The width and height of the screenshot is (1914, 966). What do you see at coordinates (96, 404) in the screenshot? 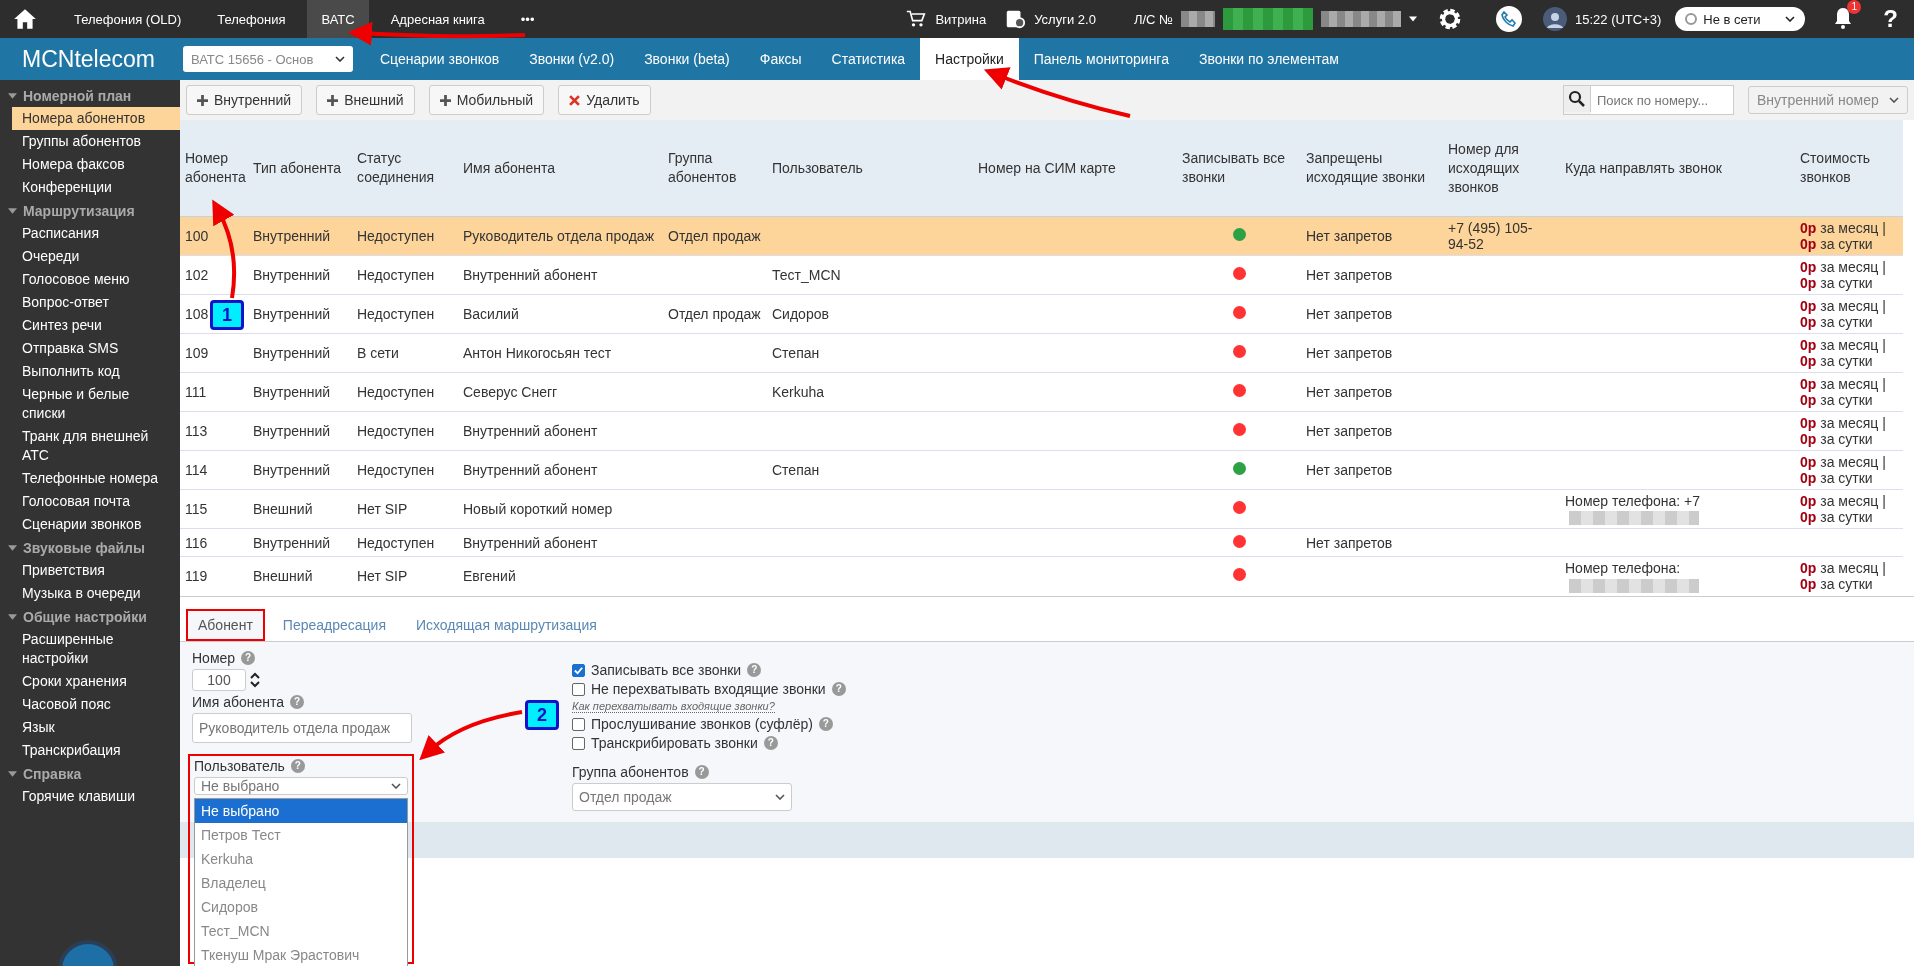
I see `sidebar-item: Черные и белые списки` at bounding box center [96, 404].